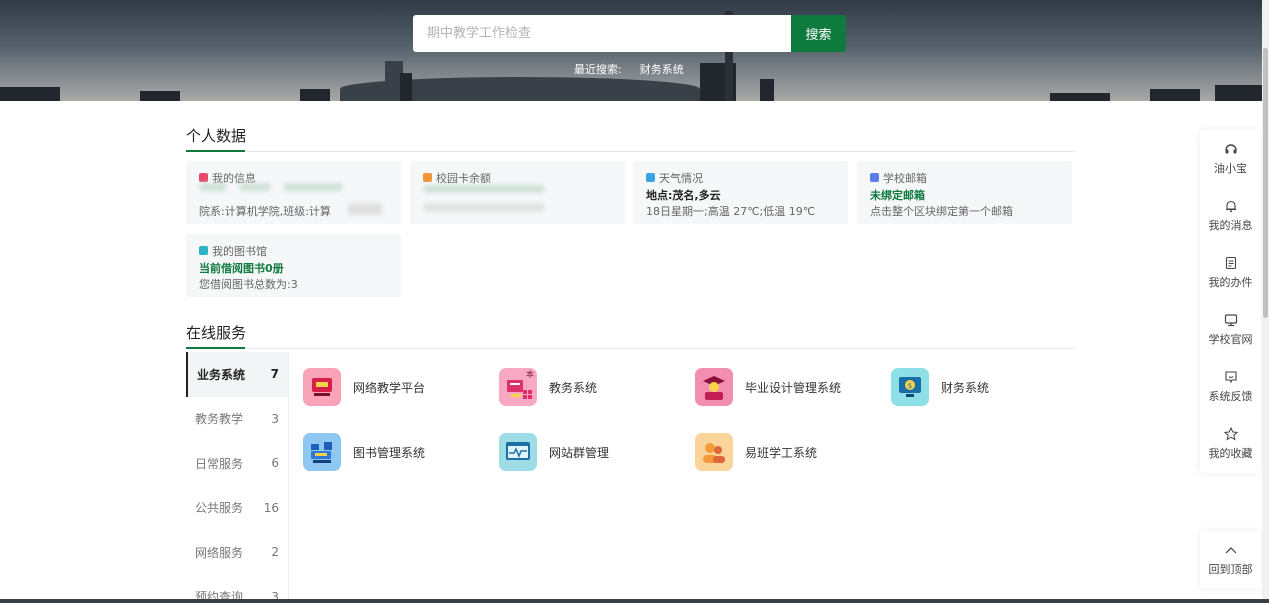 This screenshot has width=1269, height=603. I want to click on weather-location: 地点:茂名,多云, so click(683, 195).